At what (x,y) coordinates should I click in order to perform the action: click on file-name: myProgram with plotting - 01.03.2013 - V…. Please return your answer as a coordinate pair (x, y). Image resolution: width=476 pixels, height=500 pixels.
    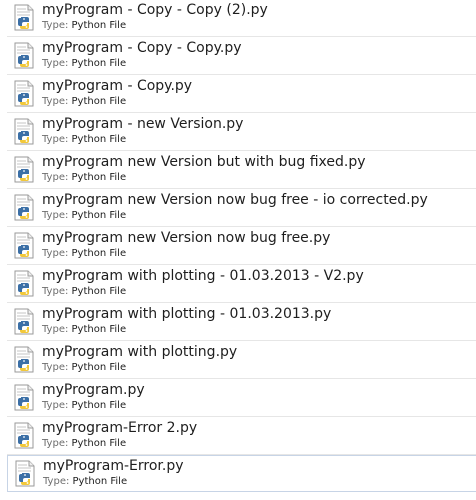
    Looking at the image, I should click on (203, 276).